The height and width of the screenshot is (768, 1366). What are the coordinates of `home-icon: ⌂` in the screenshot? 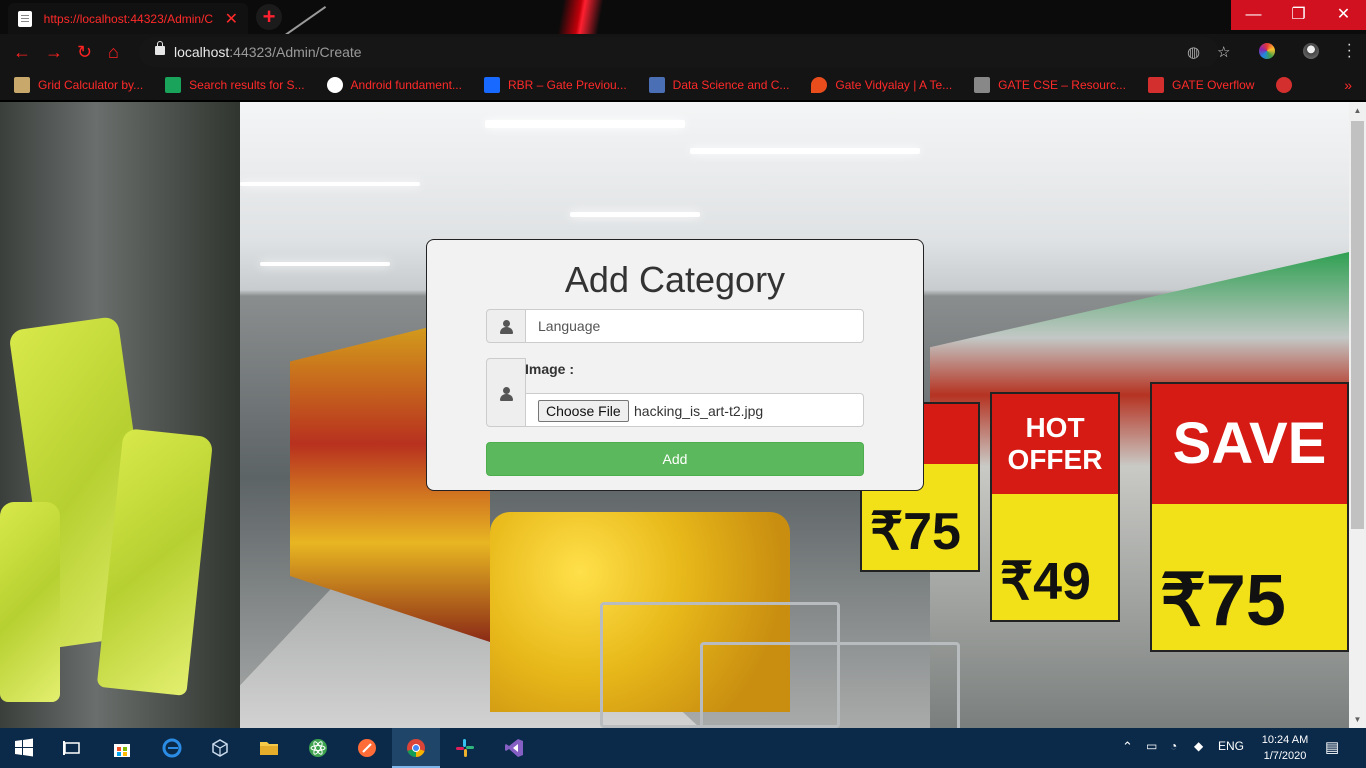 It's located at (113, 52).